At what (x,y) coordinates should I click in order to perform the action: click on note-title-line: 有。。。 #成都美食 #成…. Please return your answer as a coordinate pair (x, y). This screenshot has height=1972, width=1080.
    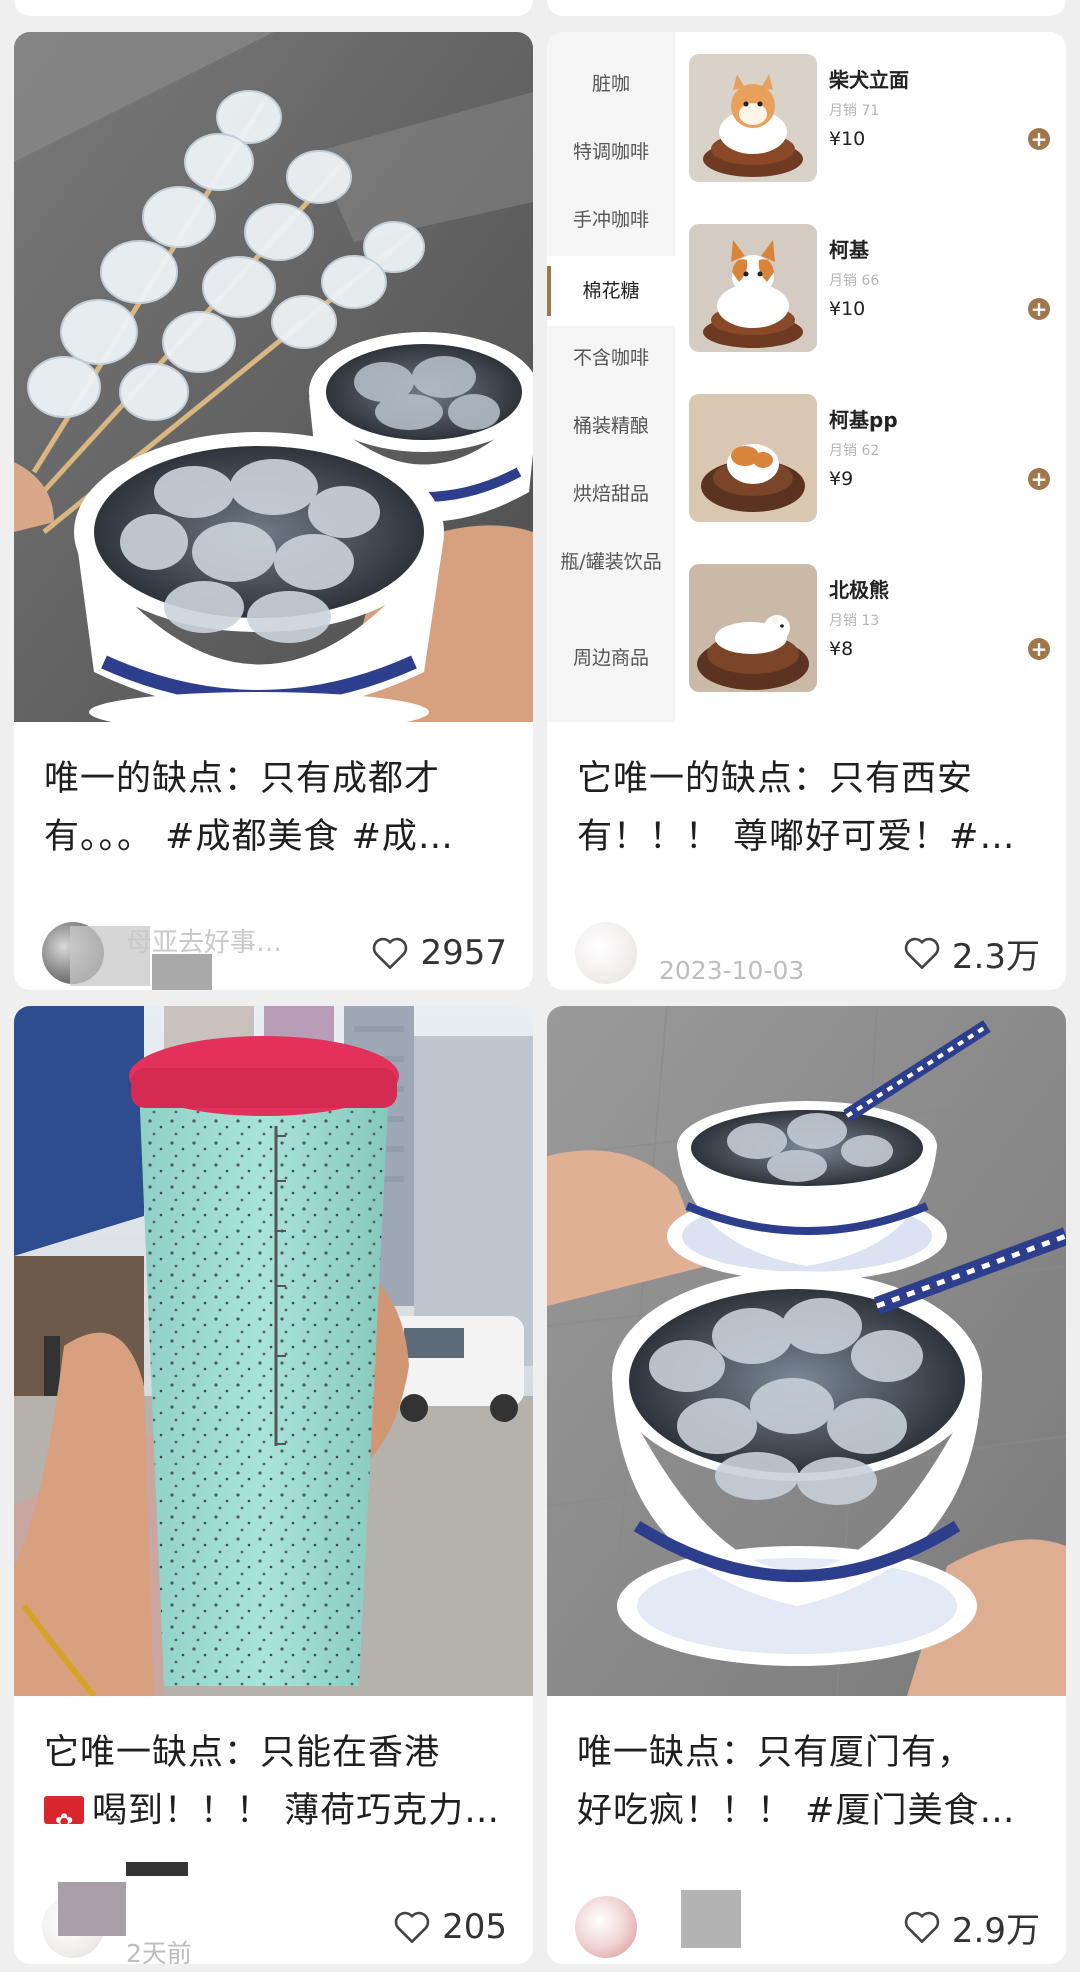
    Looking at the image, I should click on (249, 837).